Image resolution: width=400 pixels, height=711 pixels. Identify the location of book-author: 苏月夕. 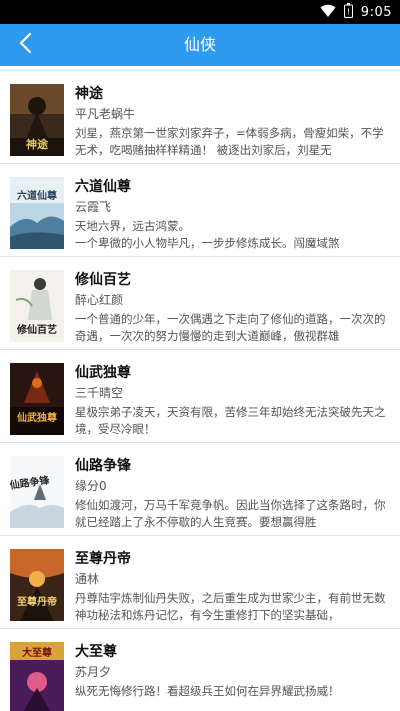
(93, 672).